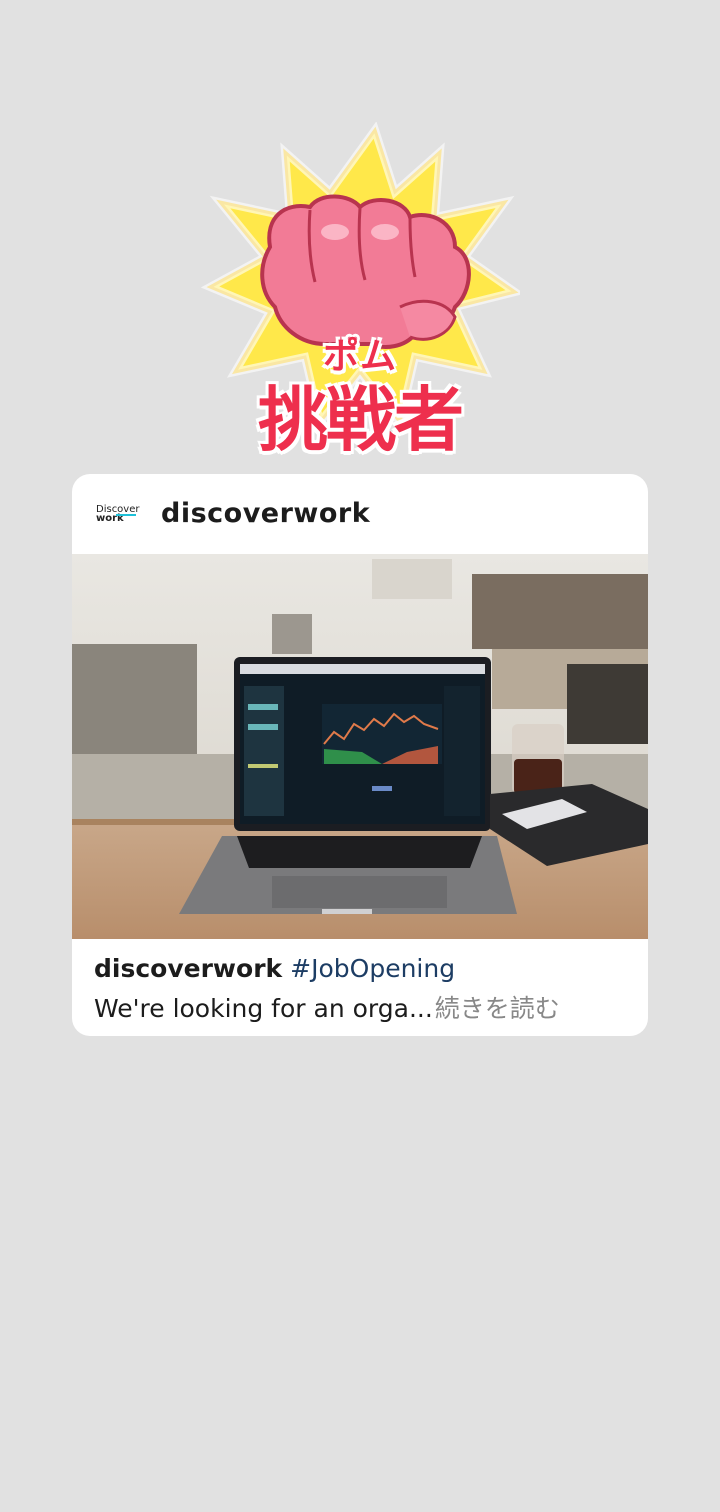 The height and width of the screenshot is (1512, 720). What do you see at coordinates (188, 968) in the screenshot?
I see `caption-username: discoverwork` at bounding box center [188, 968].